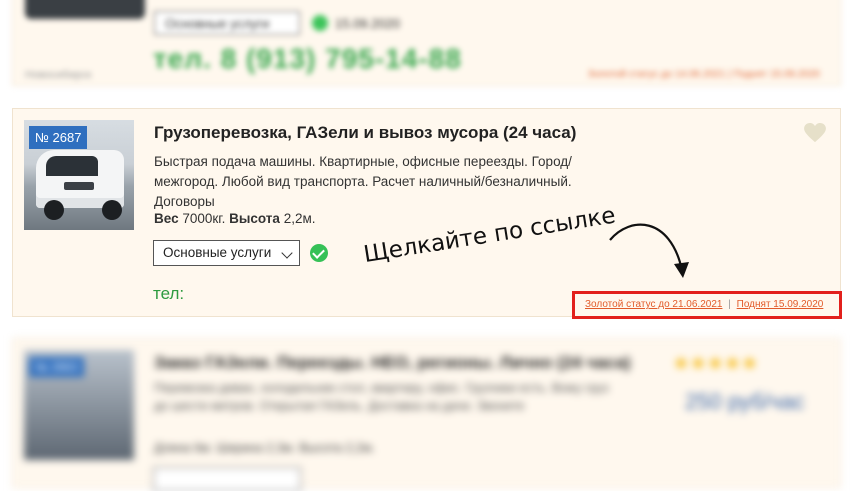 The width and height of the screenshot is (855, 491). What do you see at coordinates (56, 367) in the screenshot?
I see `listing-number-badge: № 2663` at bounding box center [56, 367].